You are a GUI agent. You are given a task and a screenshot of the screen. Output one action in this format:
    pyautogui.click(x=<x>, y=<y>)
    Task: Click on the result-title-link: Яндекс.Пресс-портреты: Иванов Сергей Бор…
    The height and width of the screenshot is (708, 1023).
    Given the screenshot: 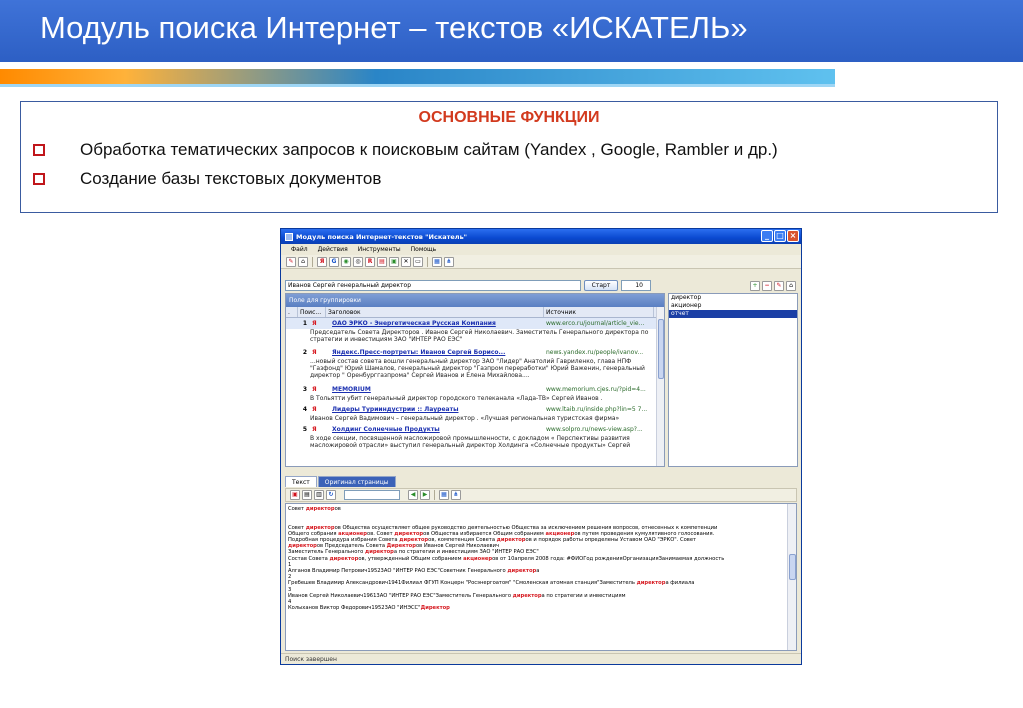 What is the action you would take?
    pyautogui.click(x=438, y=352)
    